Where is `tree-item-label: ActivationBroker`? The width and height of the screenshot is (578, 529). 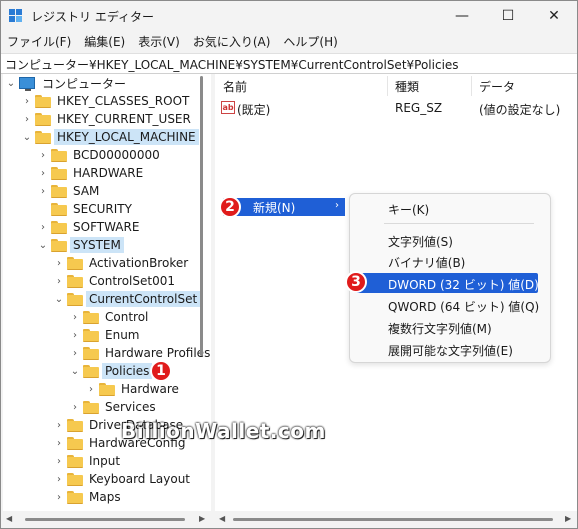
tree-item-label: ActivationBroker is located at coordinates (139, 263).